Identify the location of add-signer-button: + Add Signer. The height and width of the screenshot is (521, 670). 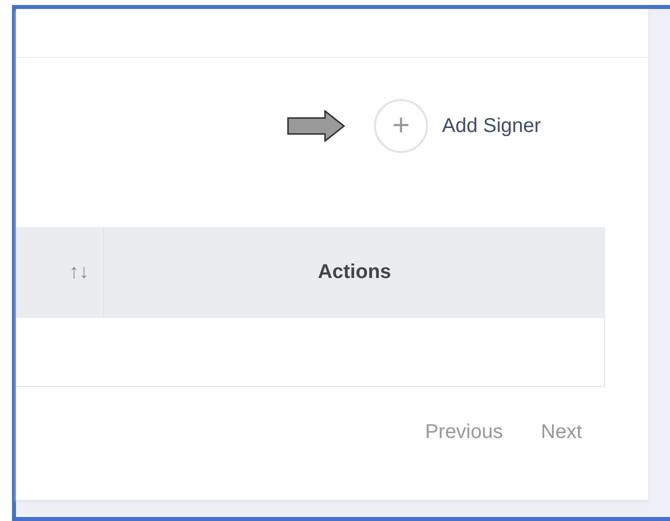
(457, 126).